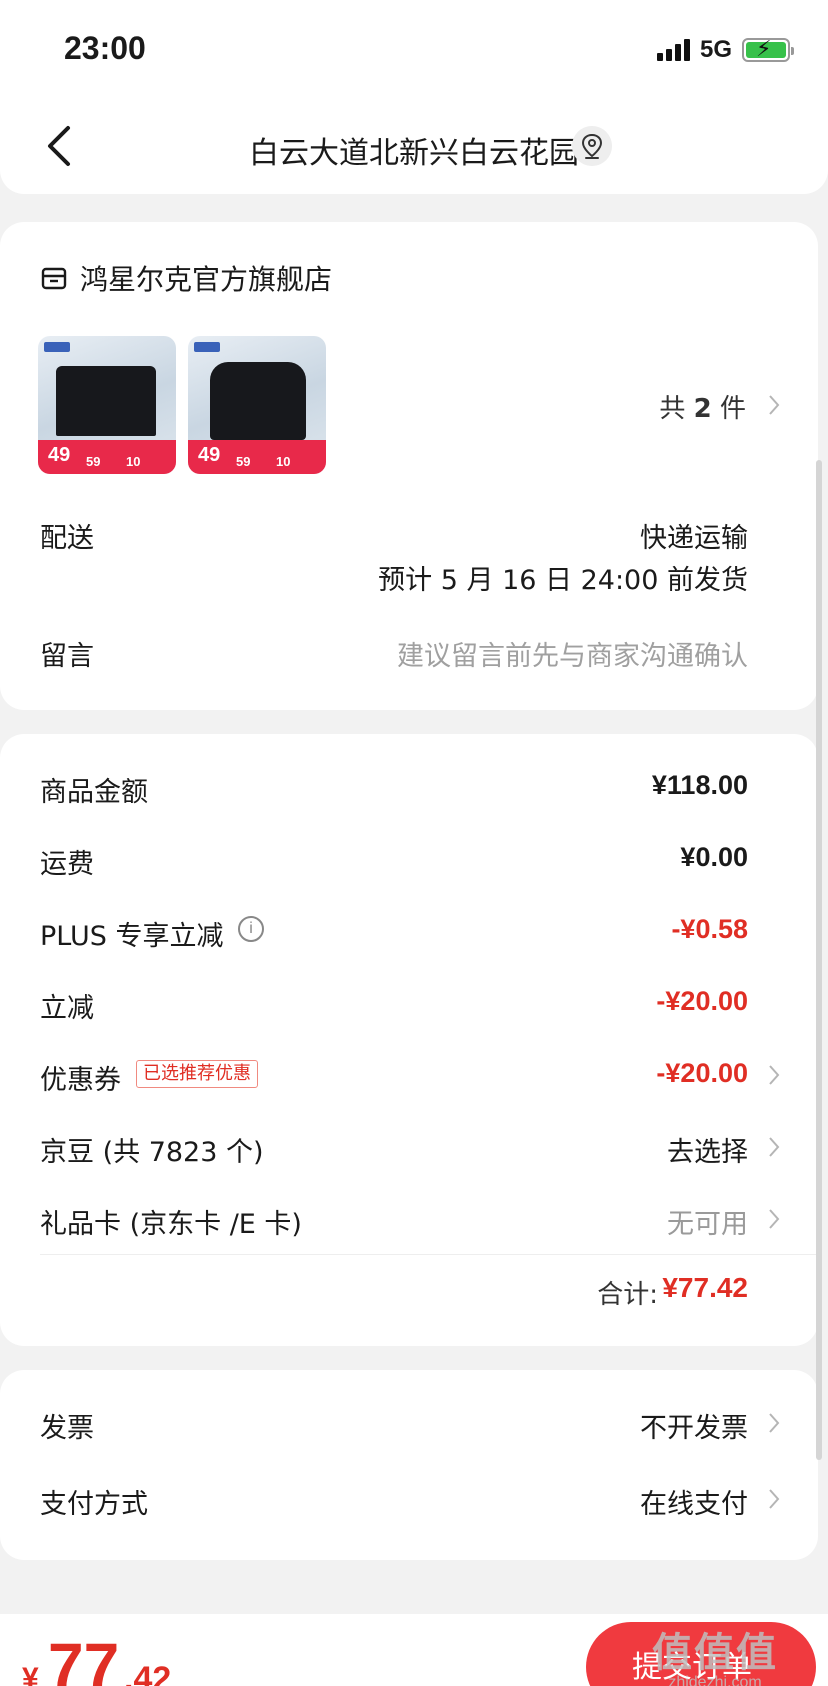  I want to click on shorts-image, so click(106, 401).